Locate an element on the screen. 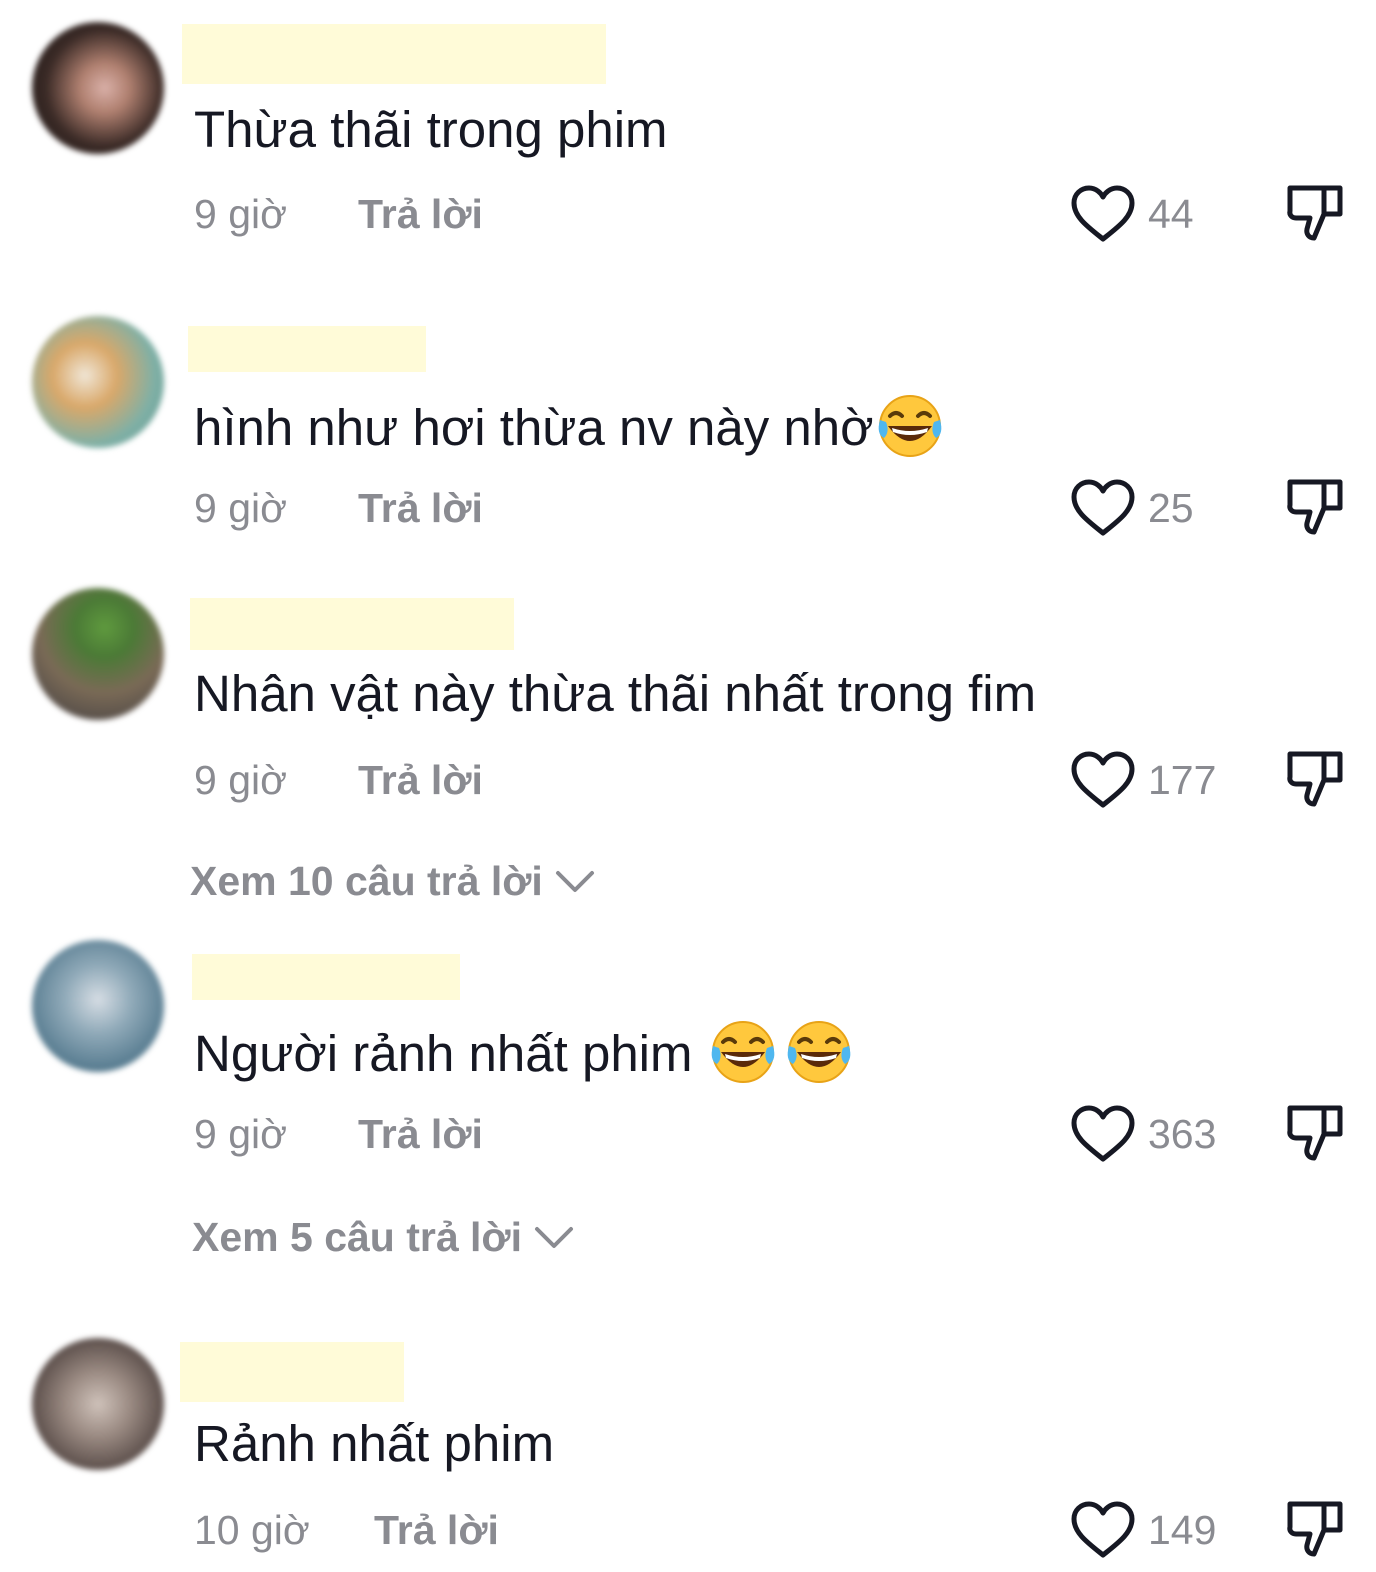  like-button: 44 is located at coordinates (1132, 214).